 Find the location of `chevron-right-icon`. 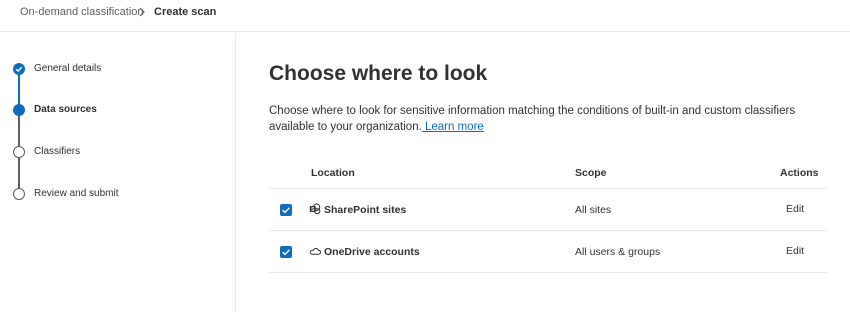

chevron-right-icon is located at coordinates (142, 12).